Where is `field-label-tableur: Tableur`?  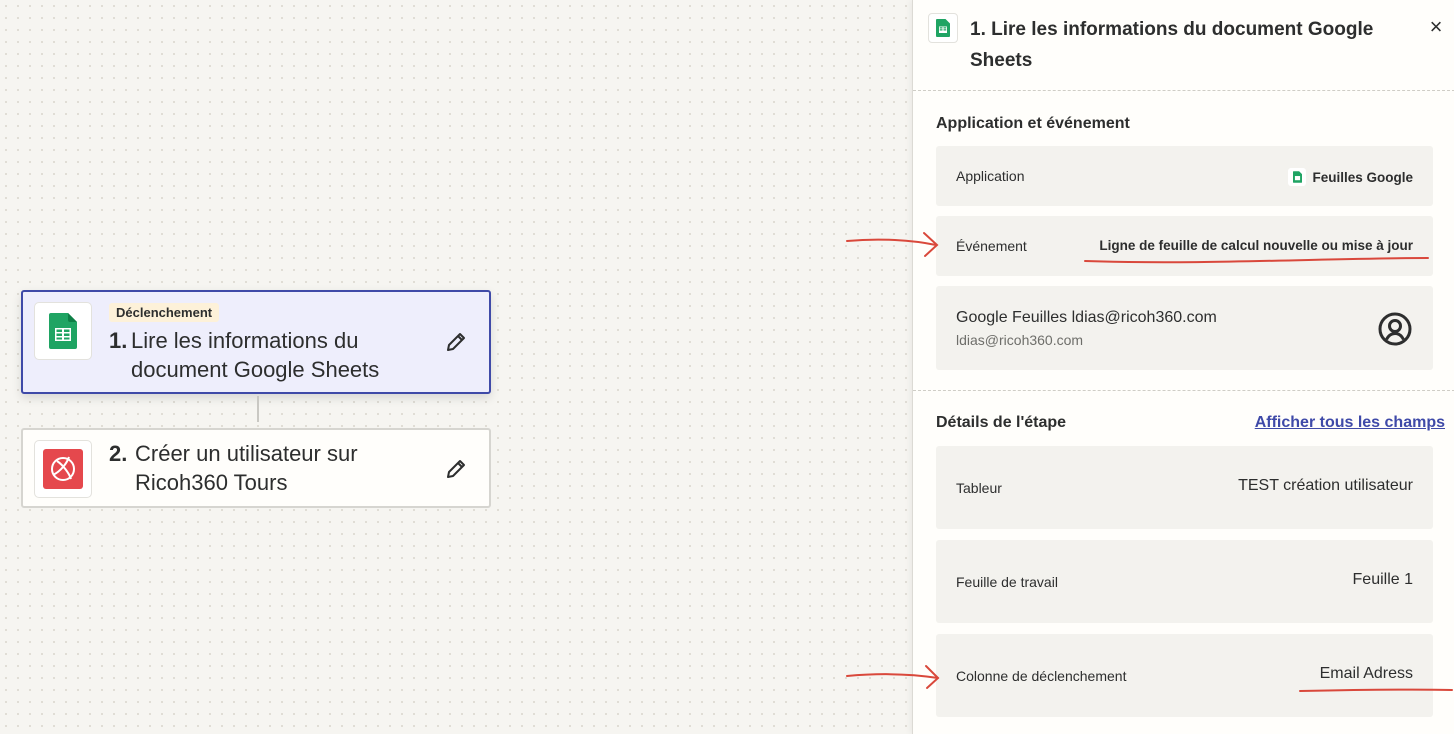 field-label-tableur: Tableur is located at coordinates (979, 488).